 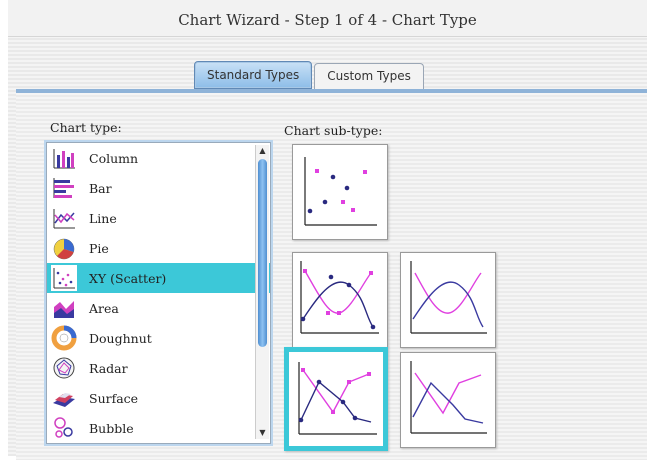 I want to click on sub-type-scatter-straight-lines, so click(x=448, y=400).